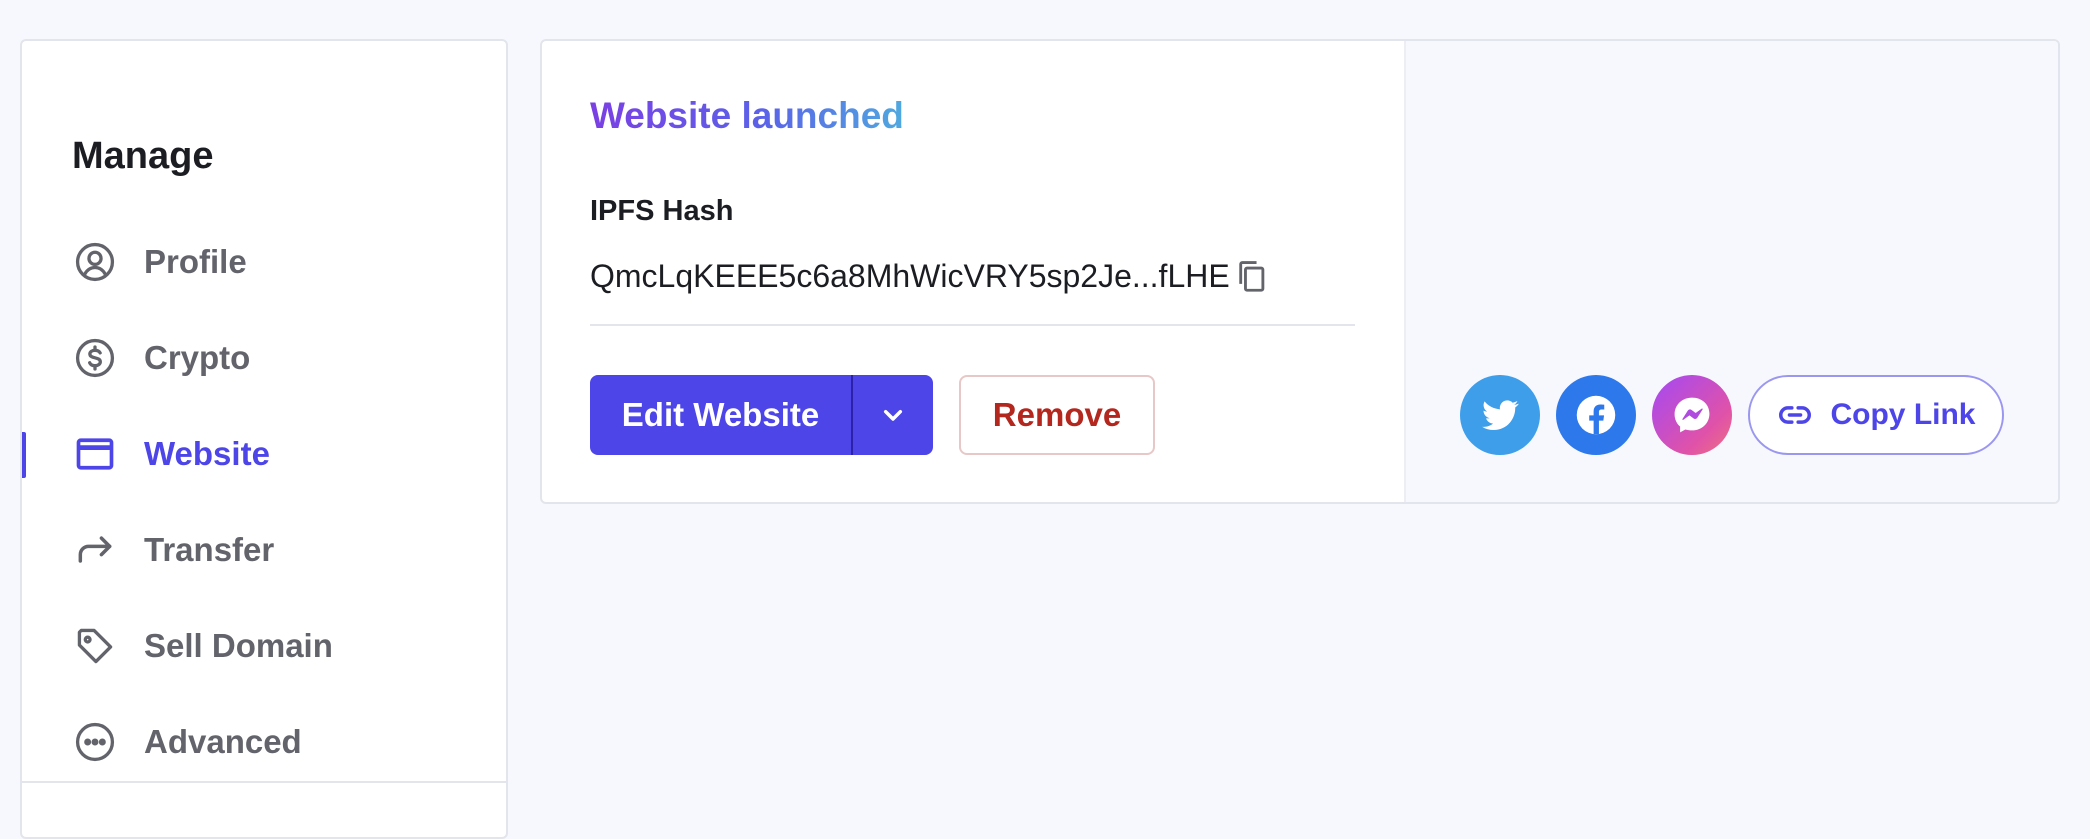 This screenshot has height=839, width=2090. I want to click on ipfs-hash-label: IPFS Hash, so click(662, 211).